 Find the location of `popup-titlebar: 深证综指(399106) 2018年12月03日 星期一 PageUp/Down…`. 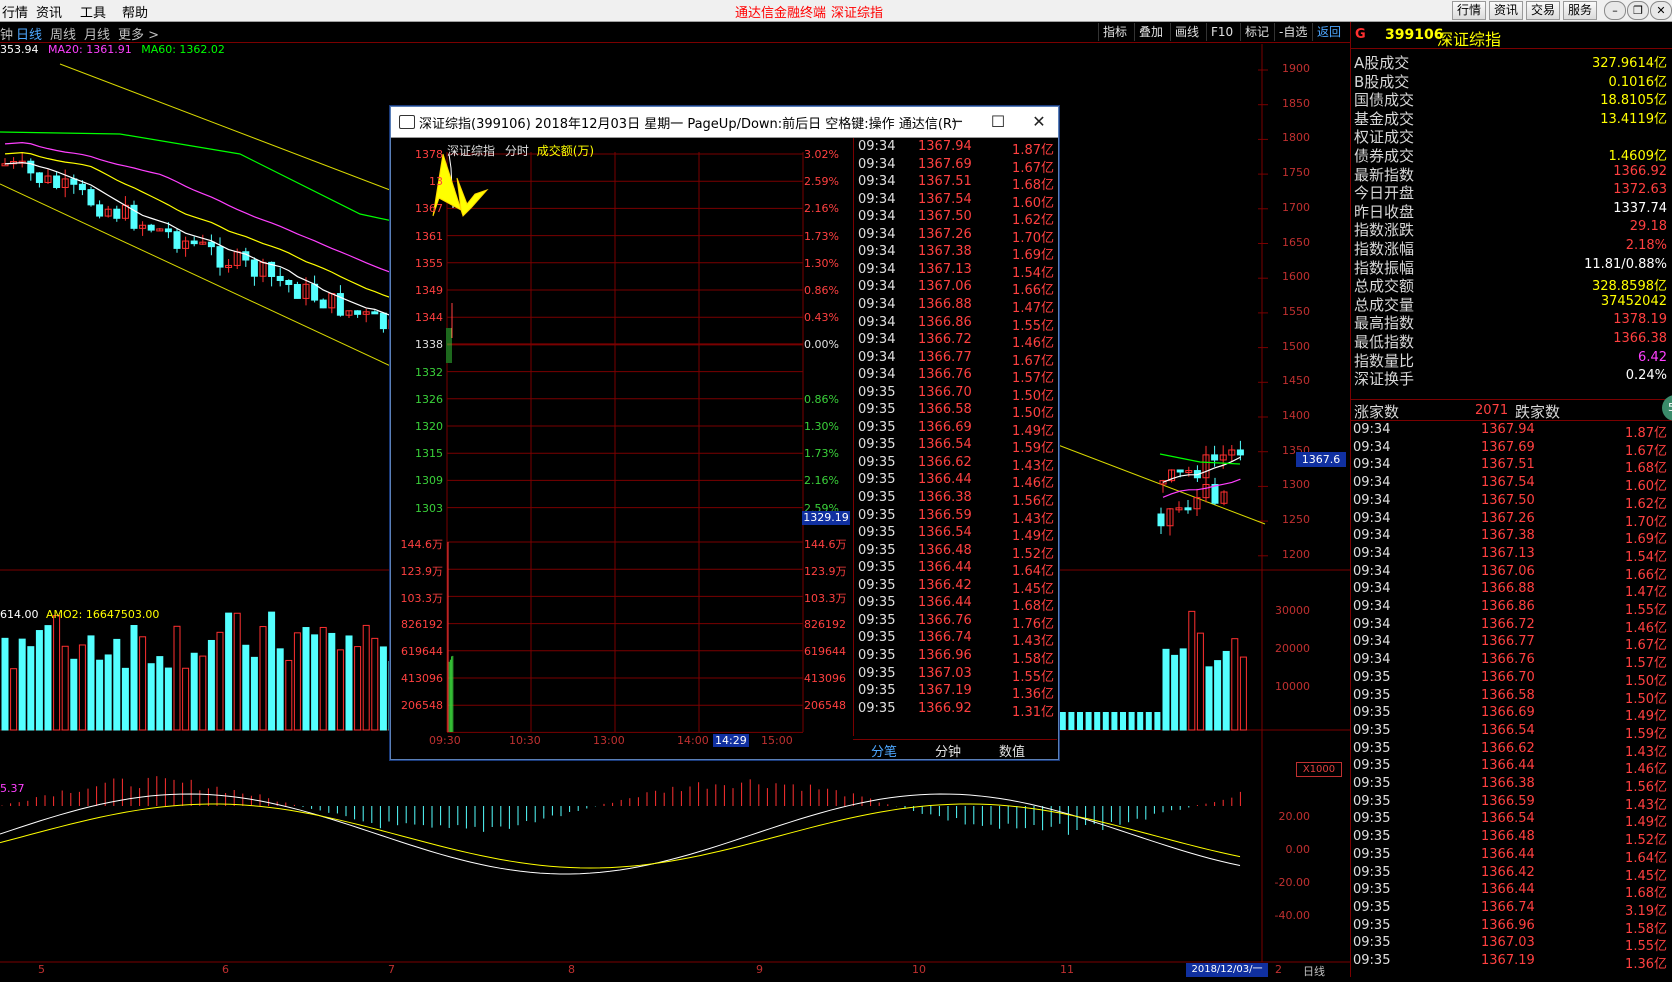

popup-titlebar: 深证综指(399106) 2018年12月03日 星期一 PageUp/Down… is located at coordinates (724, 122).